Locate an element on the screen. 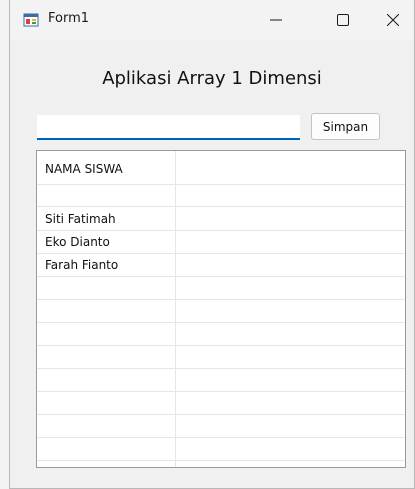 This screenshot has height=489, width=415. minimize-button is located at coordinates (276, 20).